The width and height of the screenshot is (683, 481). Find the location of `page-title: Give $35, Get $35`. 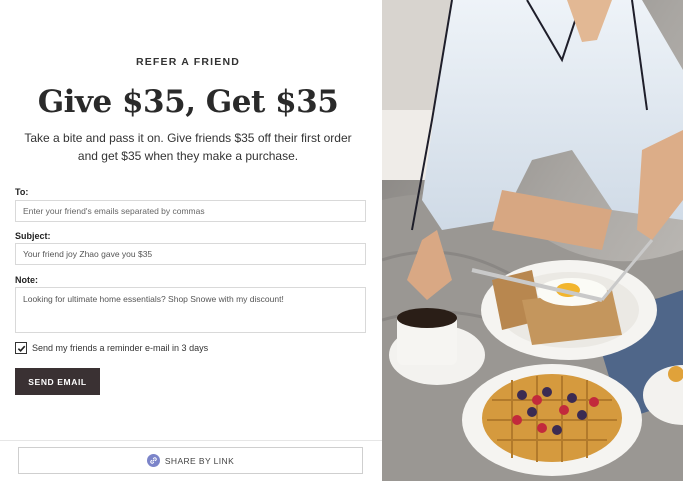

page-title: Give $35, Get $35 is located at coordinates (188, 102).